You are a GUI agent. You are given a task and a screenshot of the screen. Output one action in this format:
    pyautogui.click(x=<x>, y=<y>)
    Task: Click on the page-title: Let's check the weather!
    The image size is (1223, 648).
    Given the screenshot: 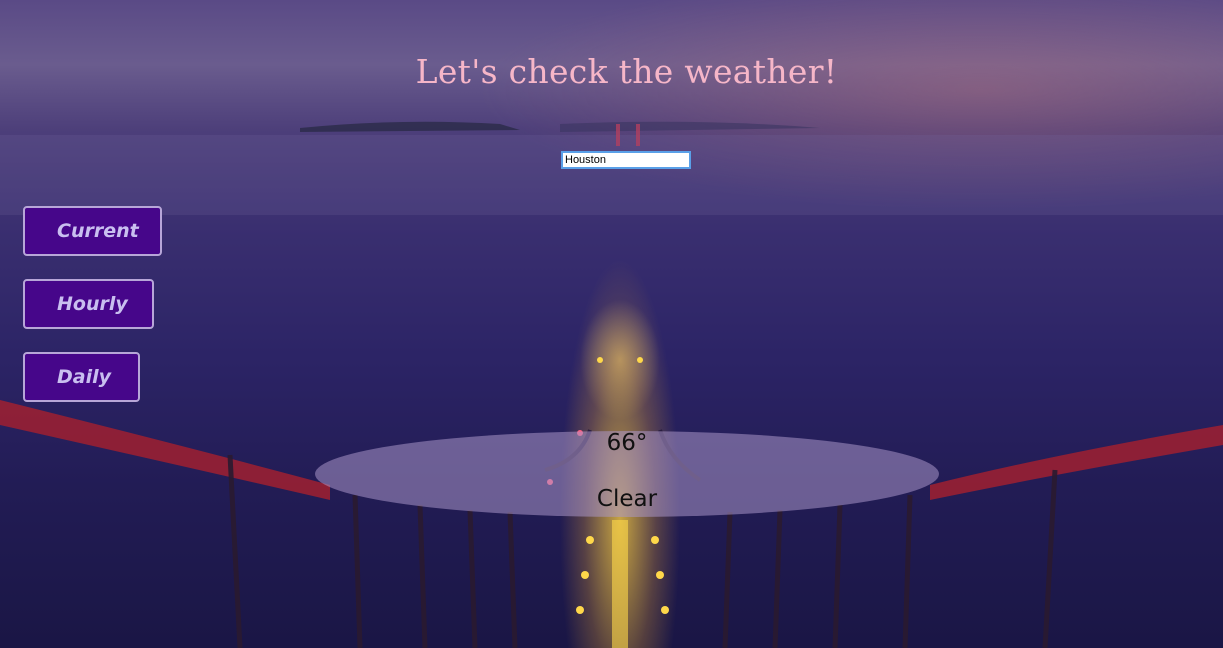 What is the action you would take?
    pyautogui.click(x=626, y=71)
    